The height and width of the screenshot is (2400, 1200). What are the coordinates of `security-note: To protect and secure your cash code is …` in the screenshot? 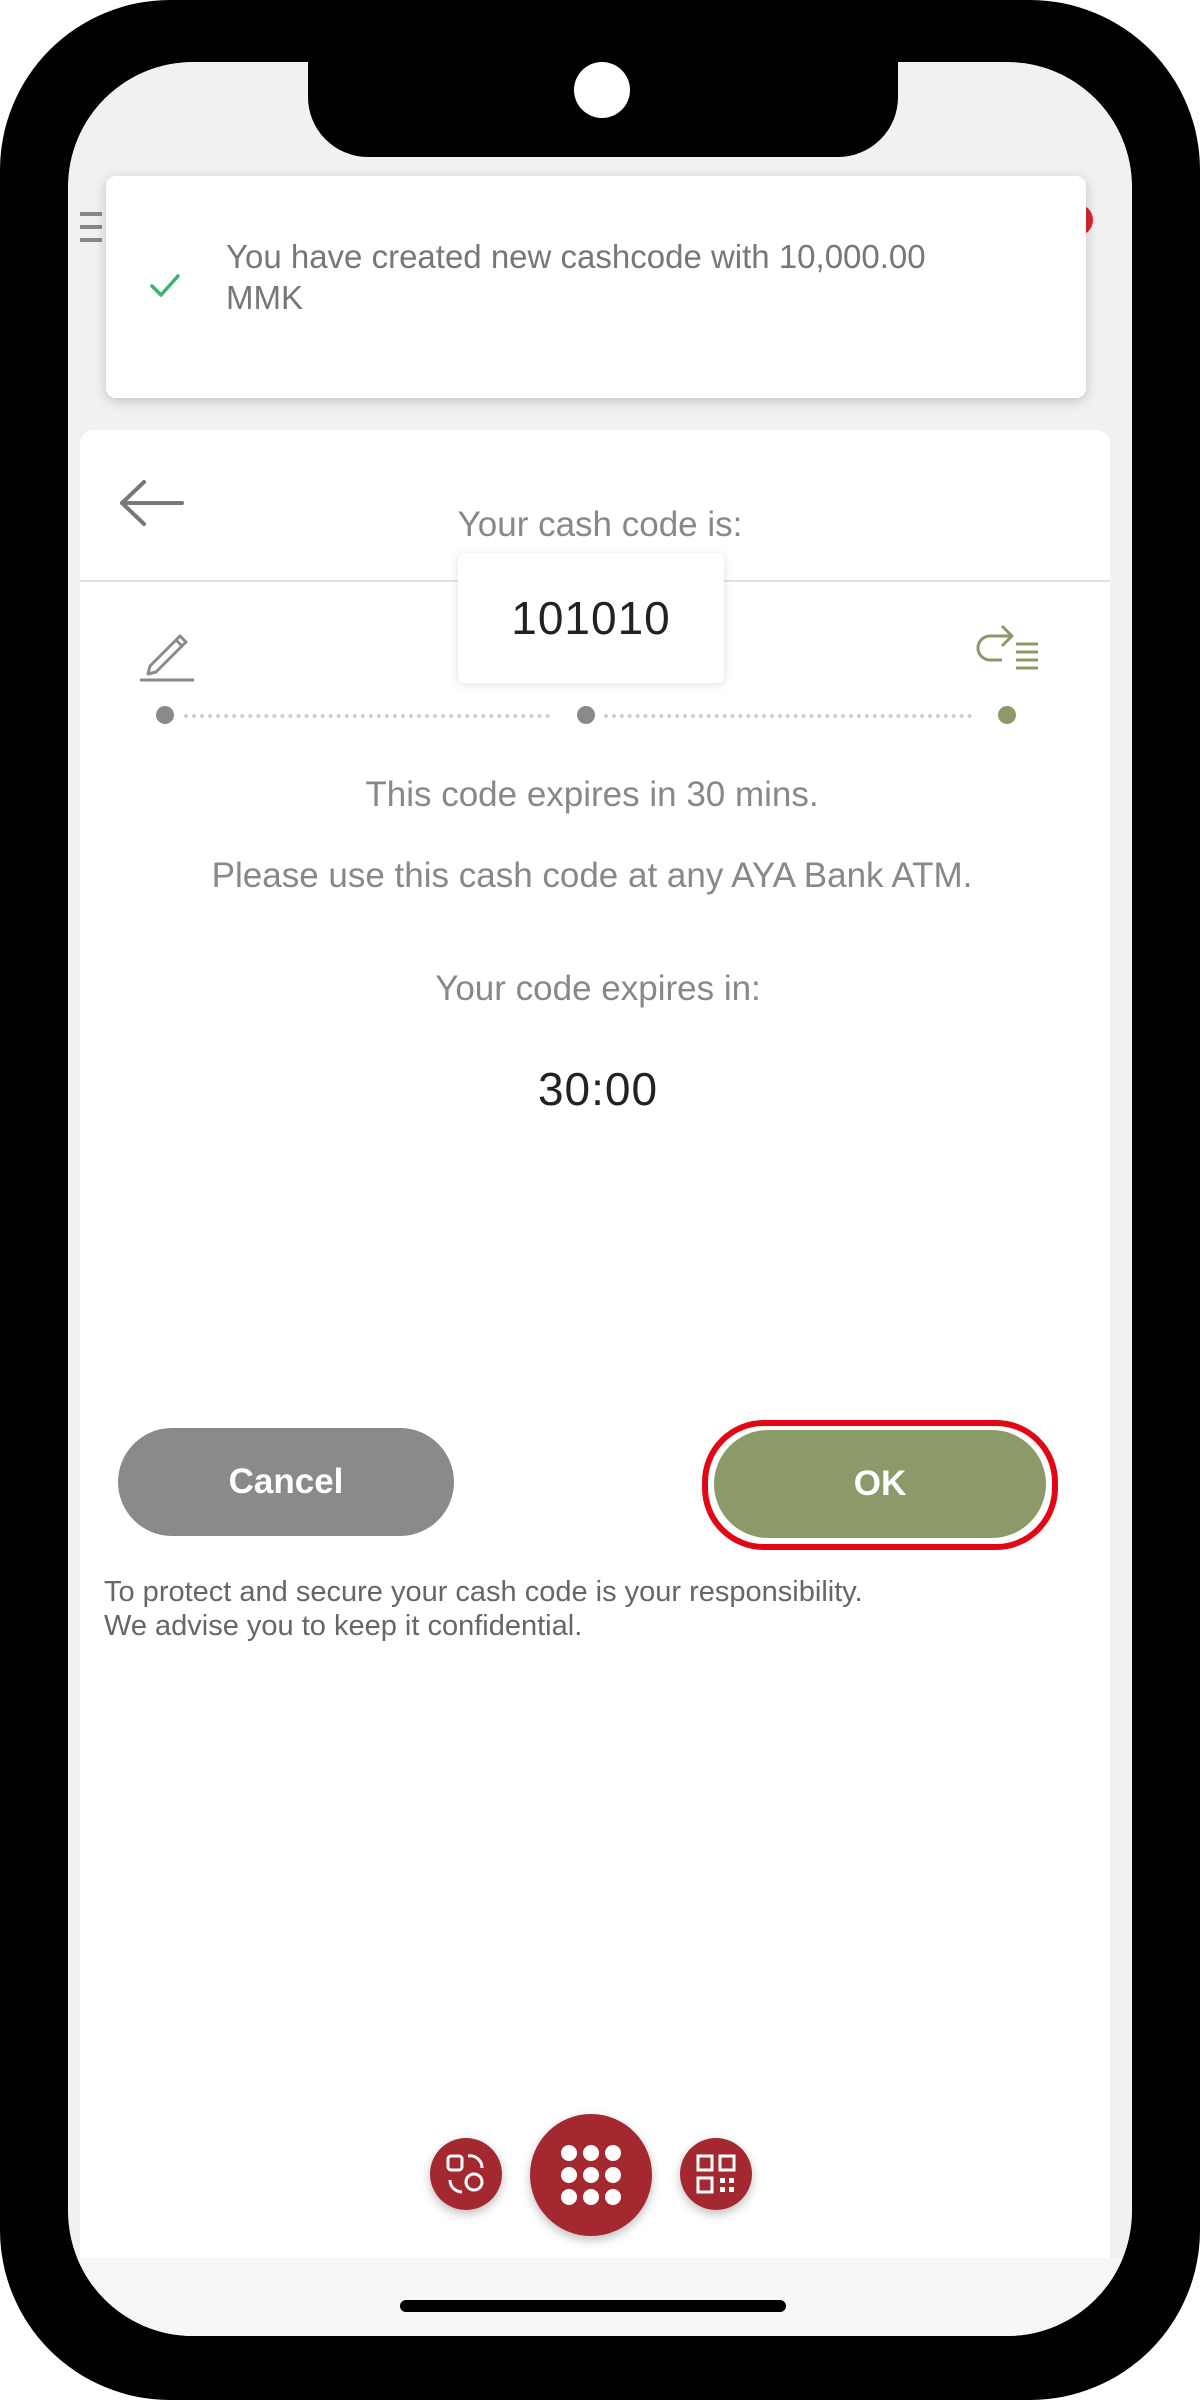 It's located at (584, 1609).